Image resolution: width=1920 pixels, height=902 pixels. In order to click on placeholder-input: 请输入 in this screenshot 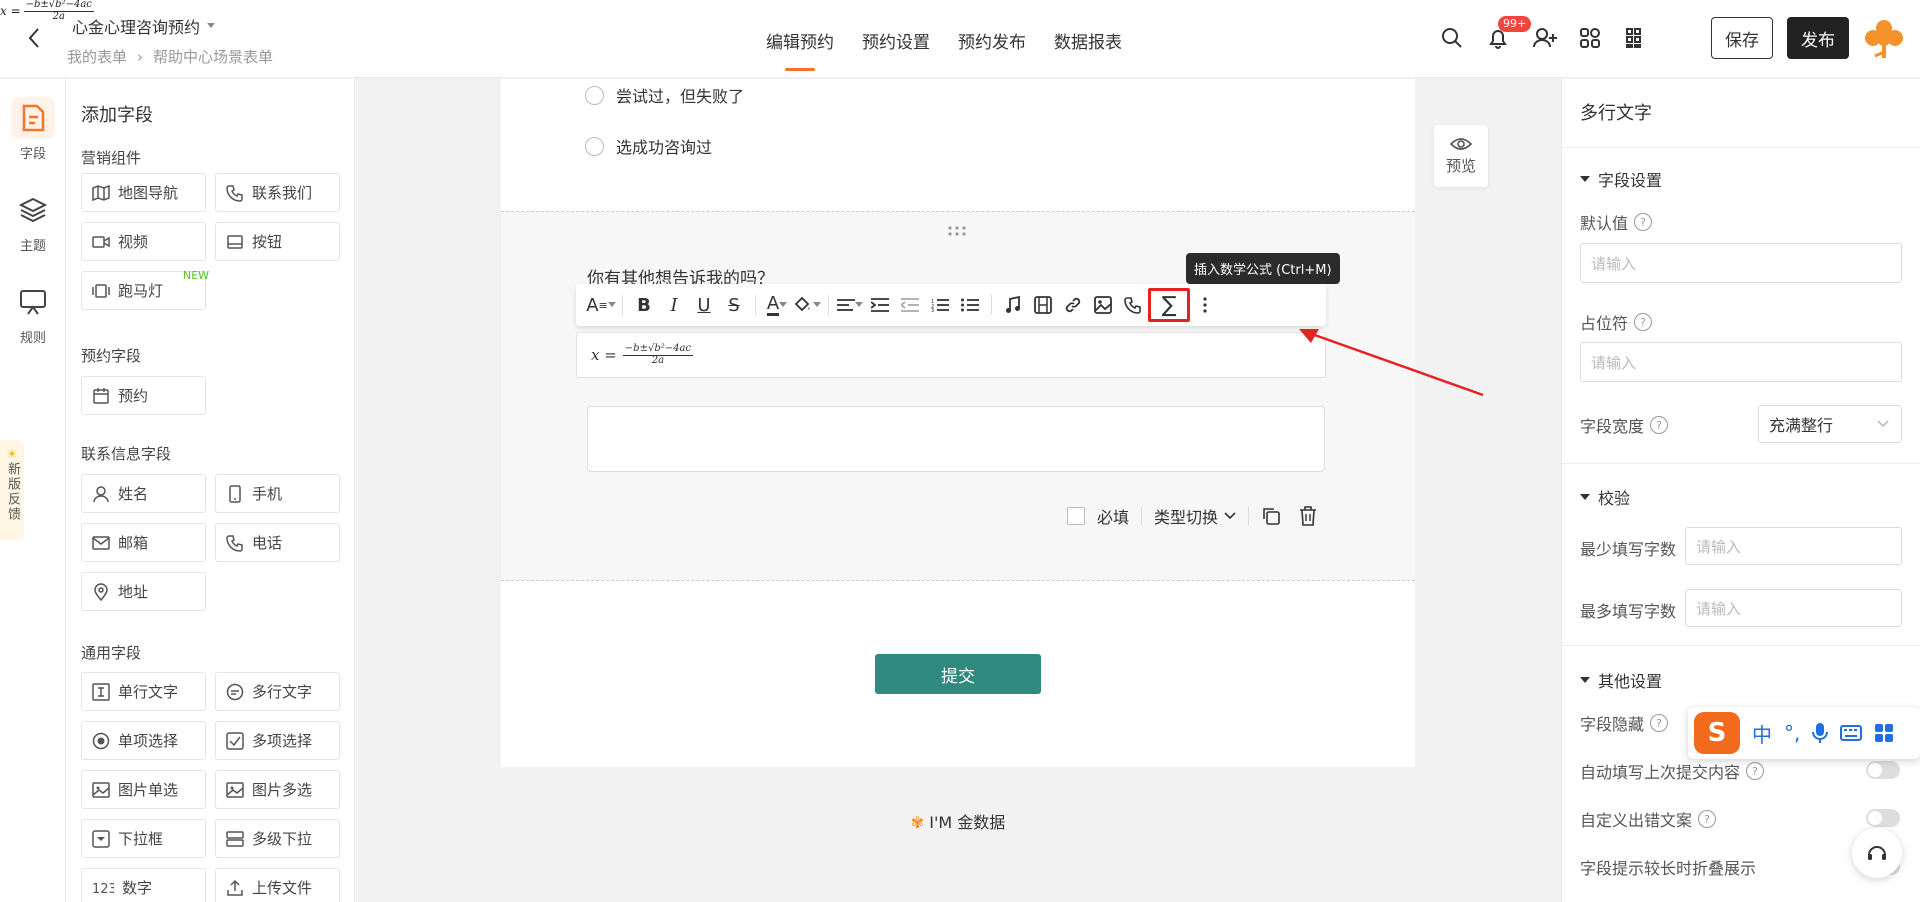, I will do `click(1741, 362)`.